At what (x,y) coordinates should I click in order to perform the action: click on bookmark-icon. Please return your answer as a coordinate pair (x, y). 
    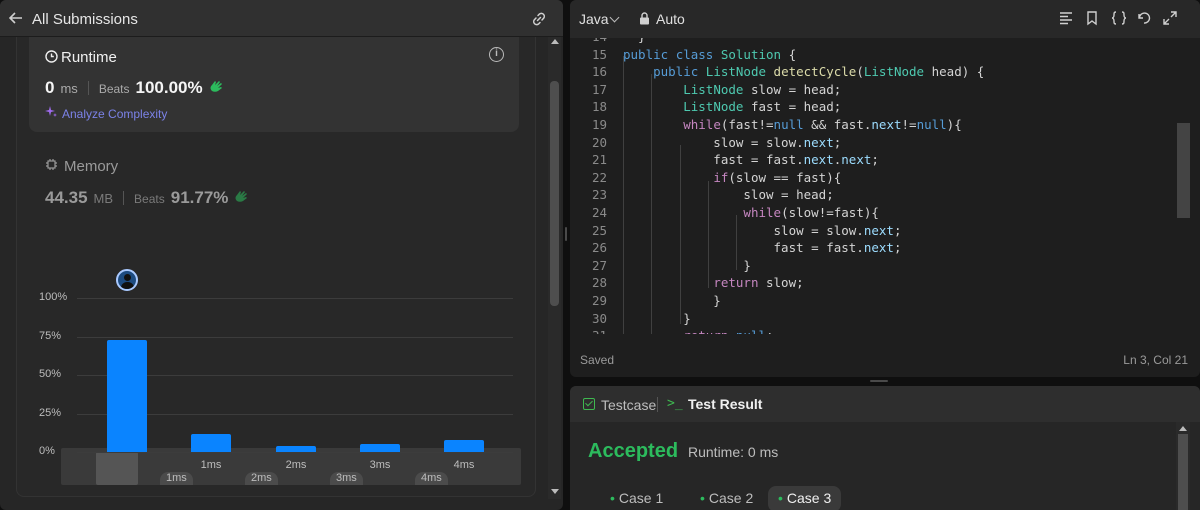
    Looking at the image, I should click on (1093, 19).